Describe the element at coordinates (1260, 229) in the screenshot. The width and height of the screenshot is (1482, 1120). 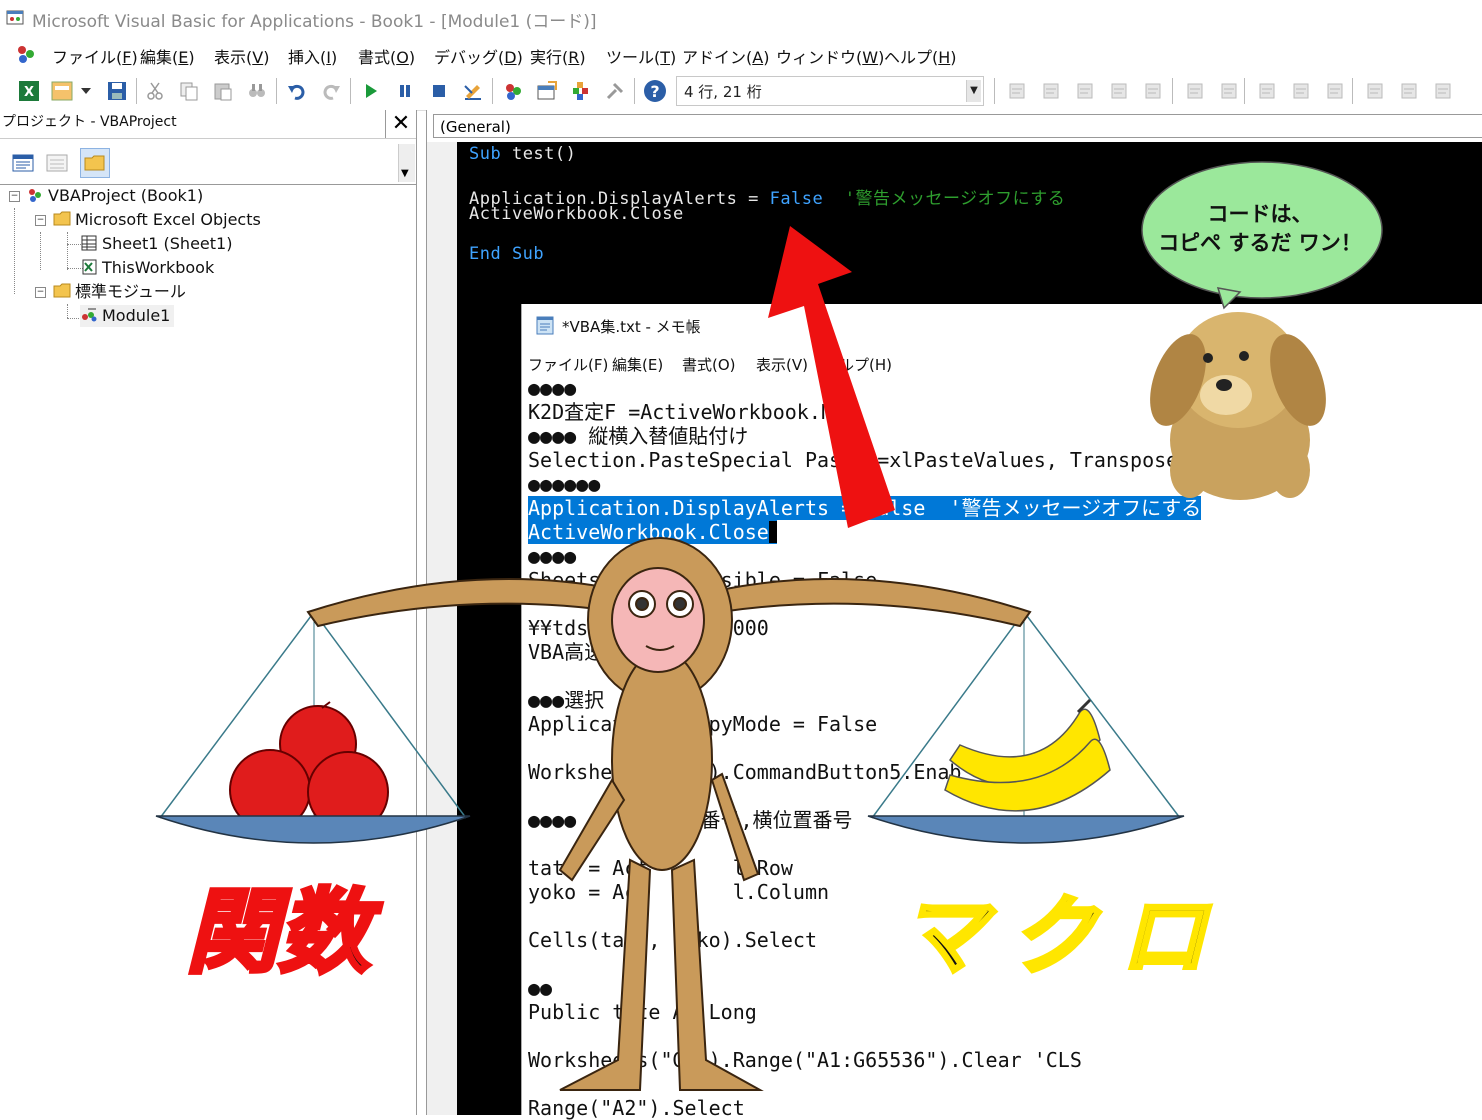
I see `speech-bubble-text: コードは、 コピペ するだ ワン！` at that location.